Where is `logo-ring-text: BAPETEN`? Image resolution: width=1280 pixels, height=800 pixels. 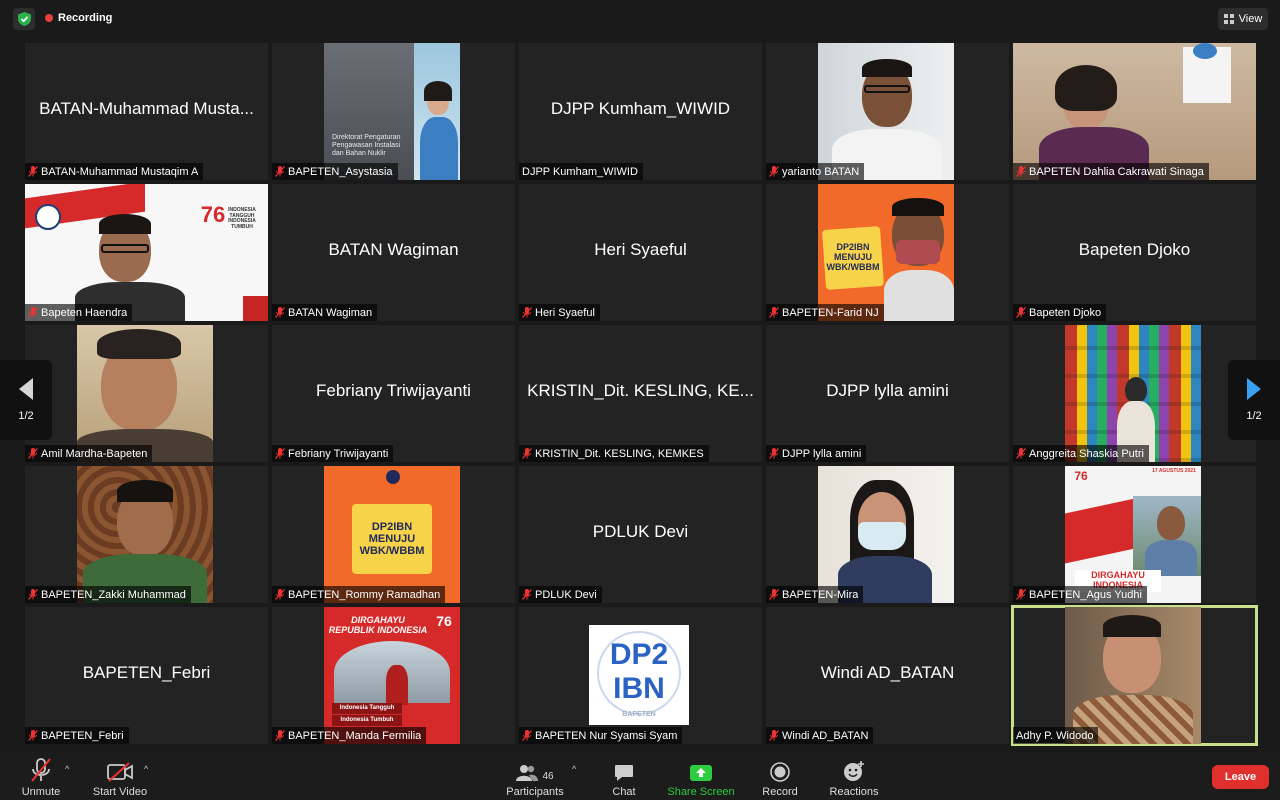 logo-ring-text: BAPETEN is located at coordinates (639, 715).